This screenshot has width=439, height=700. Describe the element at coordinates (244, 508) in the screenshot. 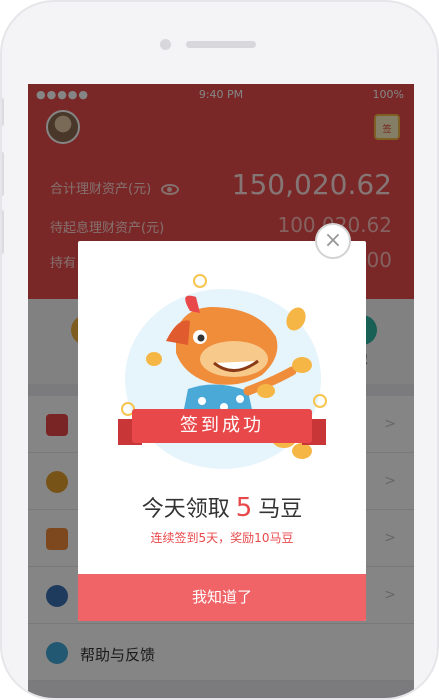

I see `reward-number: 5` at that location.